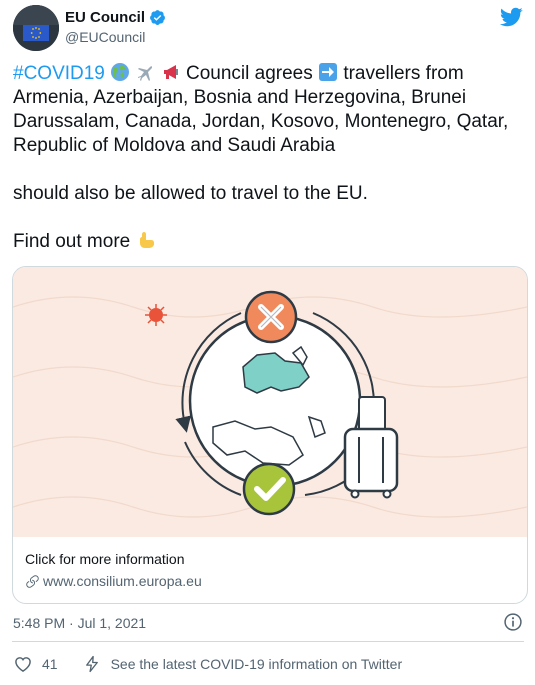 The width and height of the screenshot is (535, 685). What do you see at coordinates (268, 28) in the screenshot?
I see `tweet-header: EU Council @EUCouncil` at bounding box center [268, 28].